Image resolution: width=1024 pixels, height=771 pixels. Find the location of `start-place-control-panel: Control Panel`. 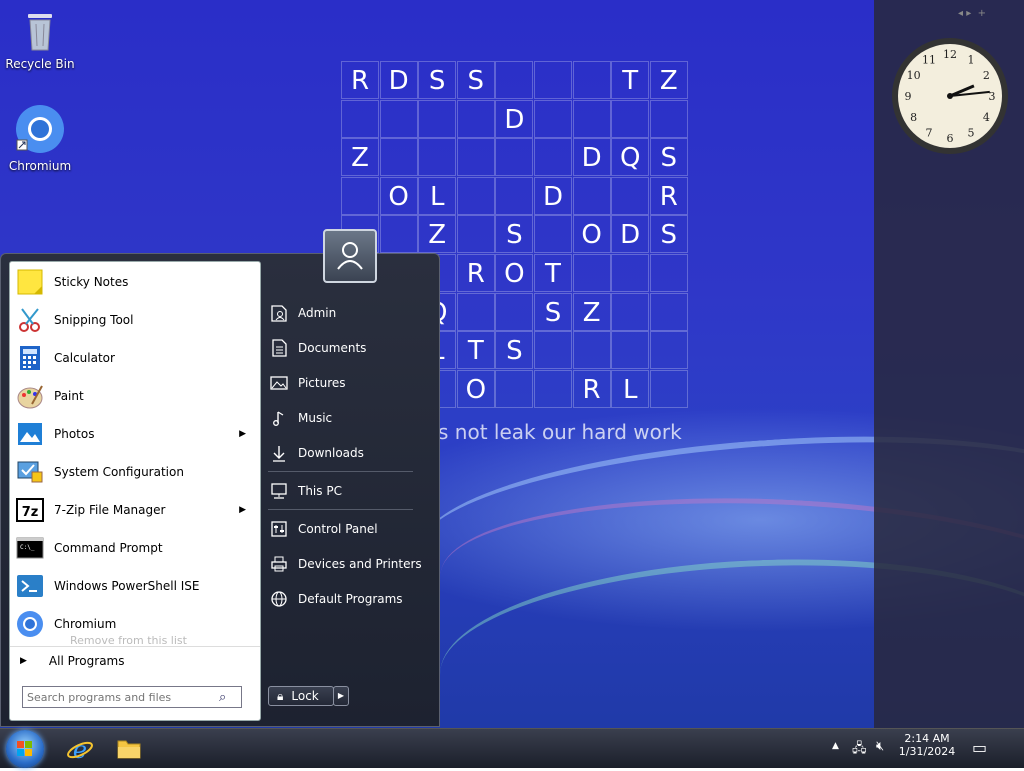

start-place-control-panel: Control Panel is located at coordinates (350, 529).